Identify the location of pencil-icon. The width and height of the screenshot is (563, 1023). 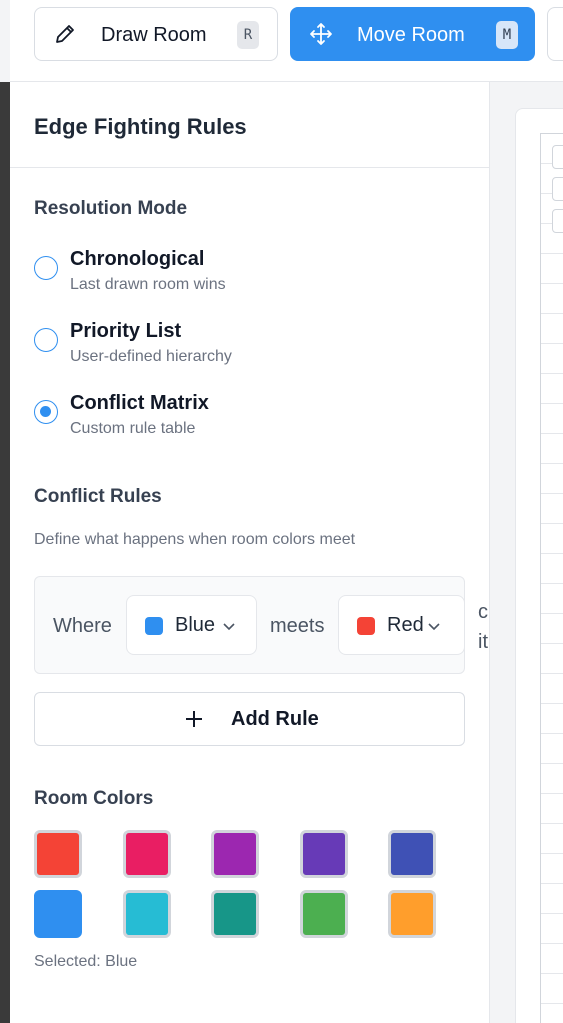
(65, 34).